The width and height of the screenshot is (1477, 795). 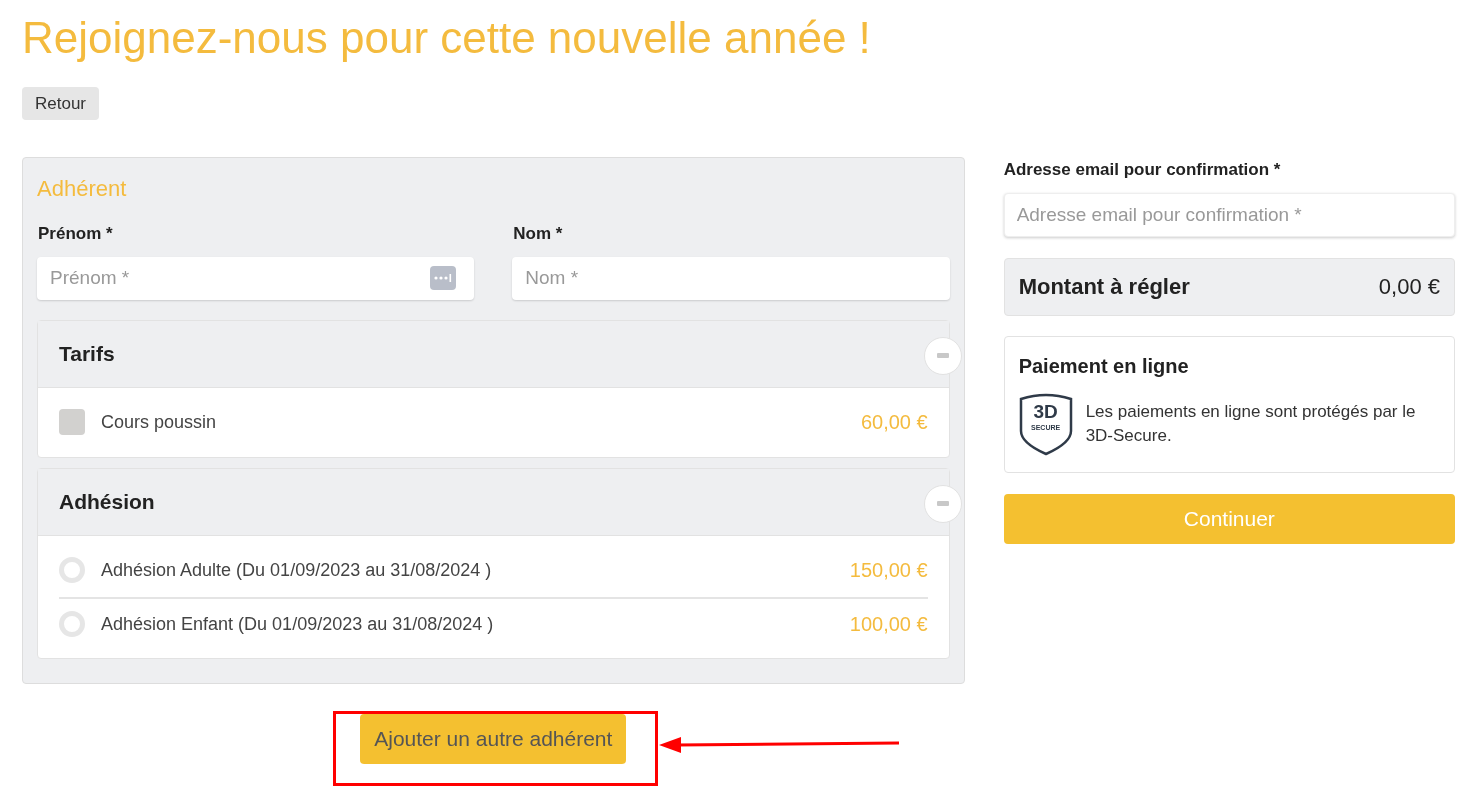 What do you see at coordinates (493, 738) in the screenshot?
I see `add-member-button: Ajouter un autre adhérent` at bounding box center [493, 738].